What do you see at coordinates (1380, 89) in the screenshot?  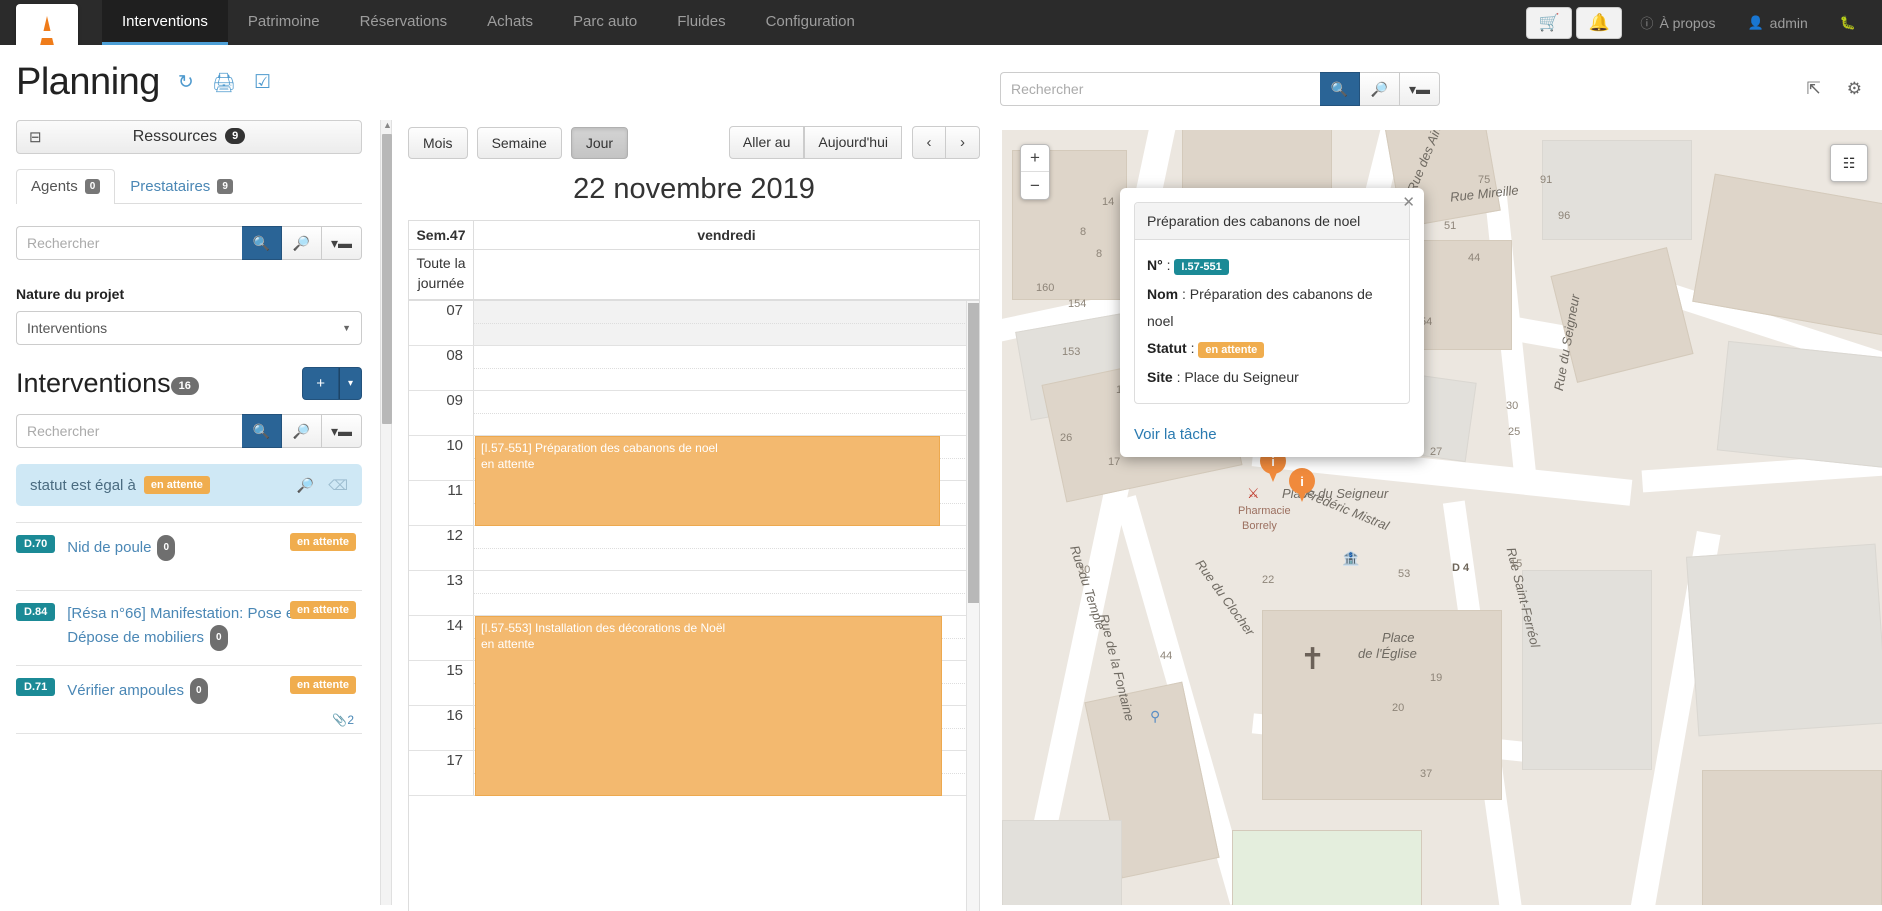 I see `map-advanced-search-icon: 🔎` at bounding box center [1380, 89].